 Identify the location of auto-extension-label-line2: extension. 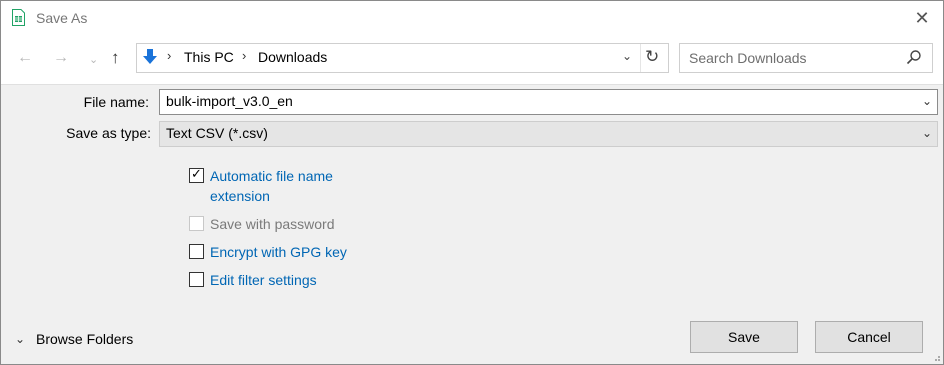
(240, 196).